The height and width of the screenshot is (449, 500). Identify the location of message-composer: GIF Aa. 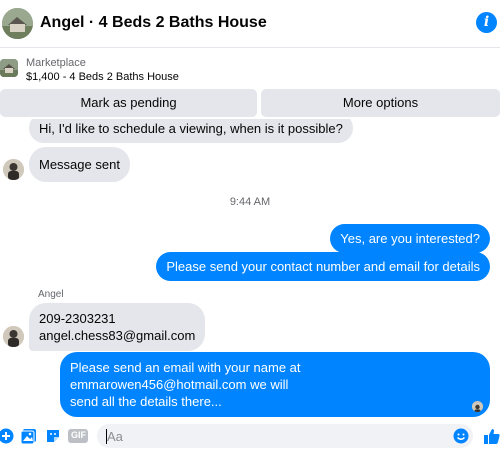
(250, 436).